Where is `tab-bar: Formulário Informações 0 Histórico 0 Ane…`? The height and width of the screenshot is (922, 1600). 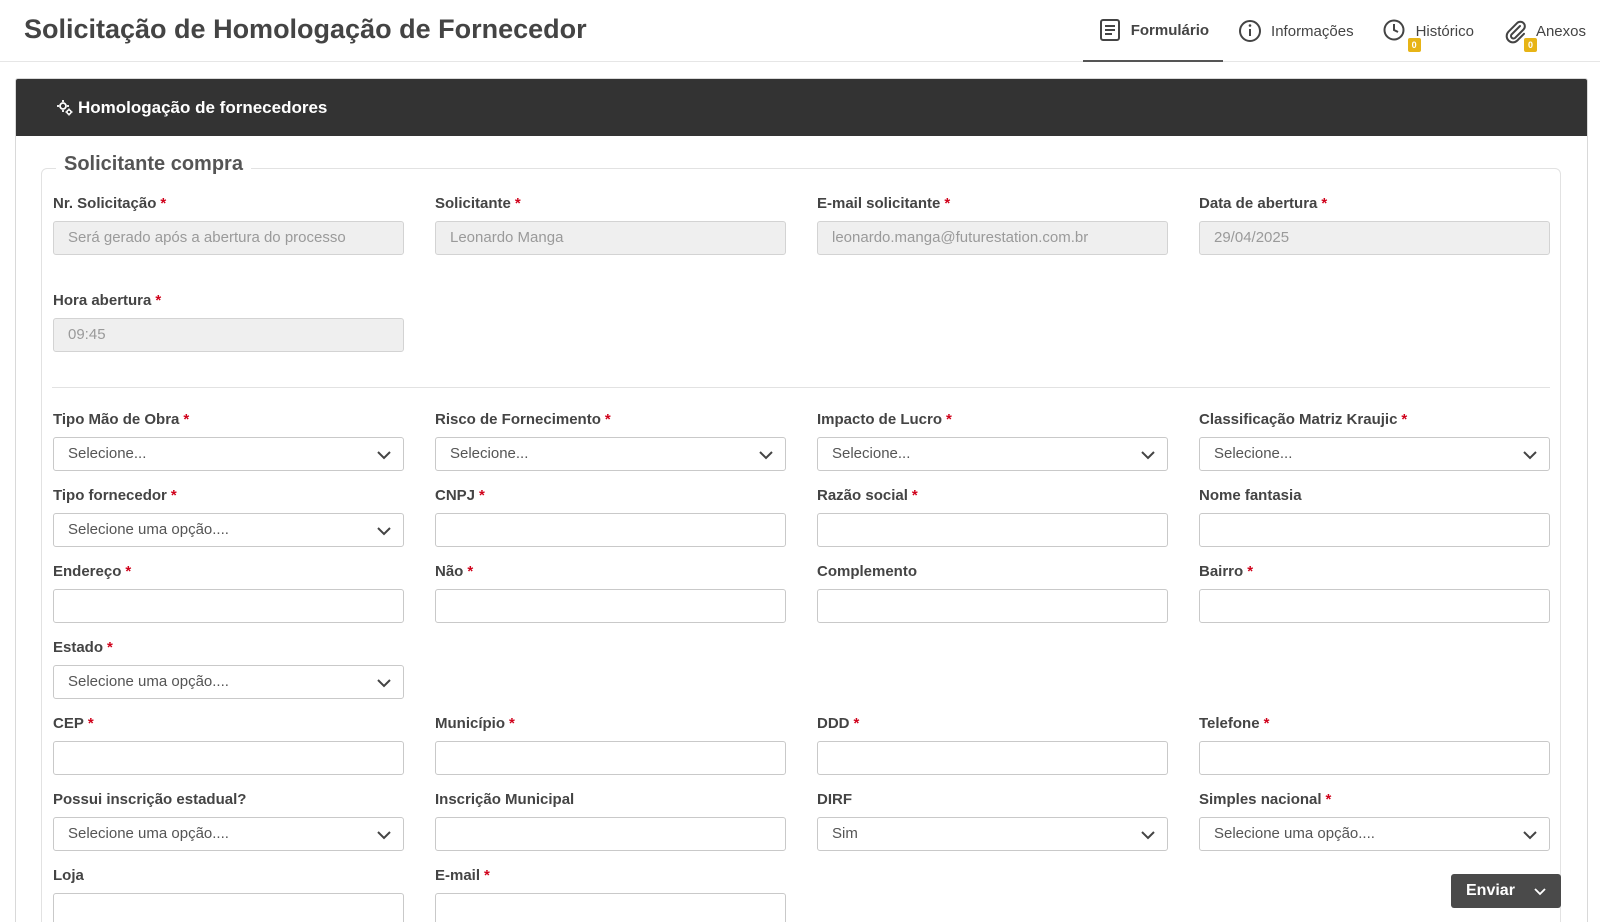
tab-bar: Formulário Informações 0 Histórico 0 Ane… is located at coordinates (1341, 31).